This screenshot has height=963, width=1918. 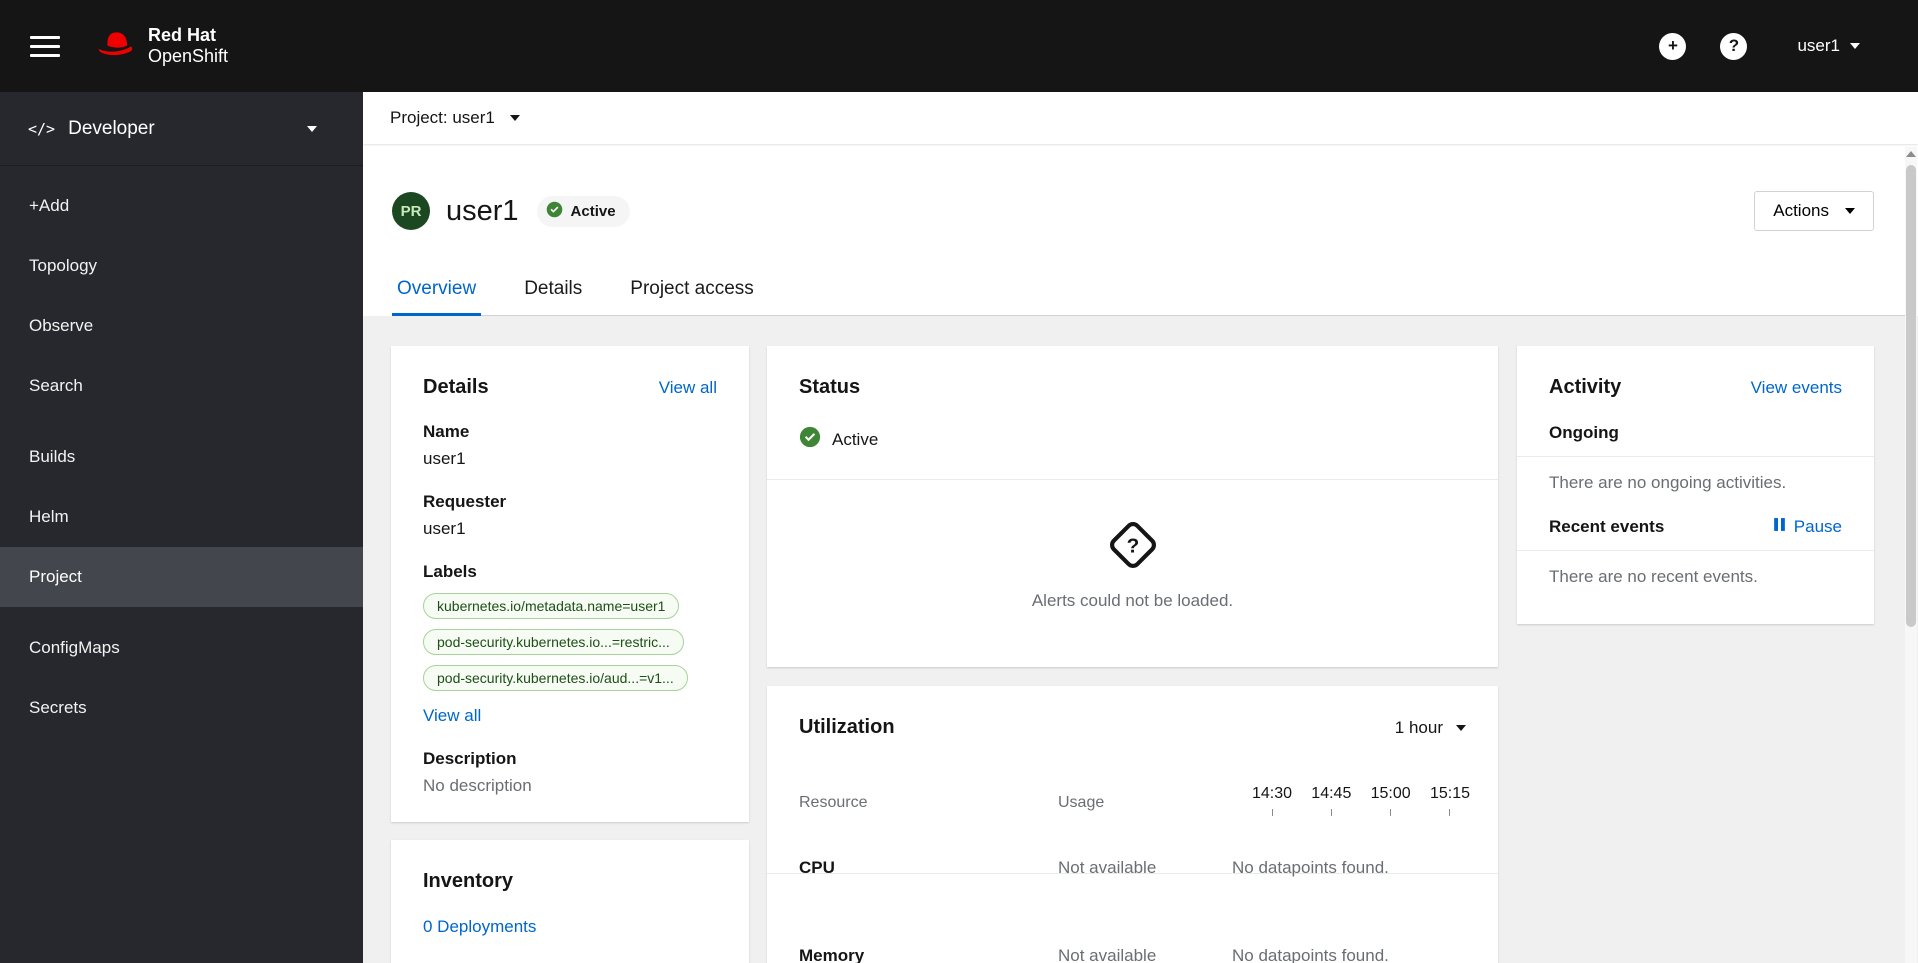 I want to click on alerts-empty-message: Alerts could not be loaded., so click(x=1132, y=600).